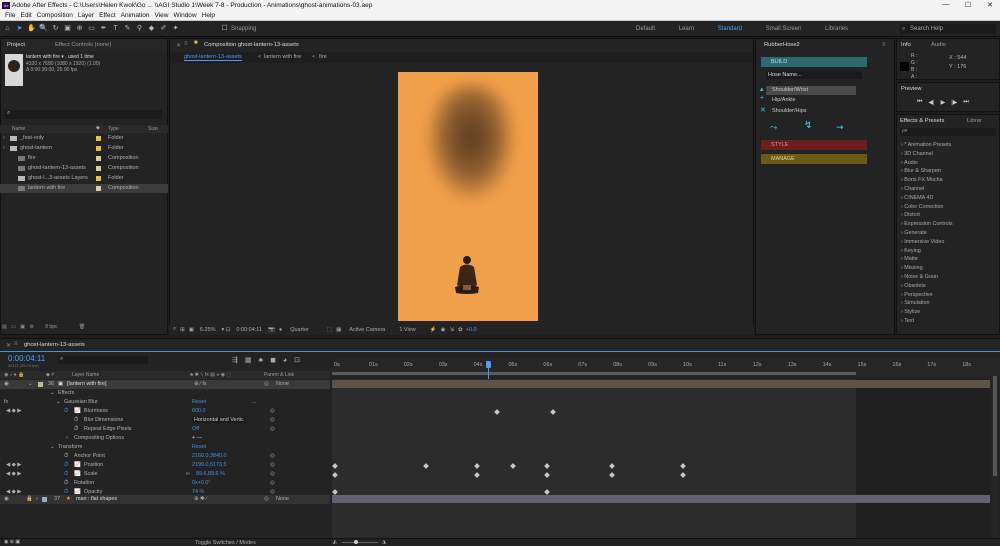  I want to click on repeat-edge-value: Off, so click(195, 429).